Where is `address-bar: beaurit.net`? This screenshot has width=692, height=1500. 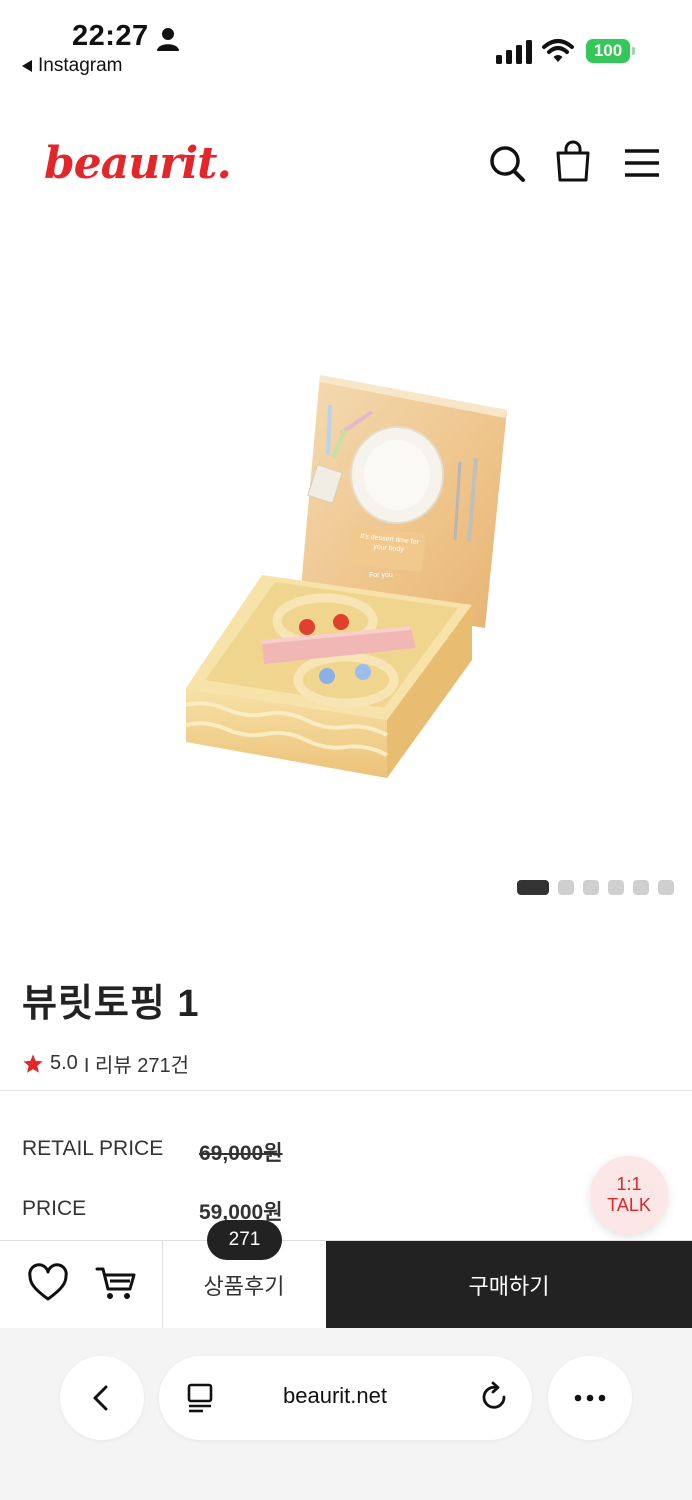 address-bar: beaurit.net is located at coordinates (345, 1398).